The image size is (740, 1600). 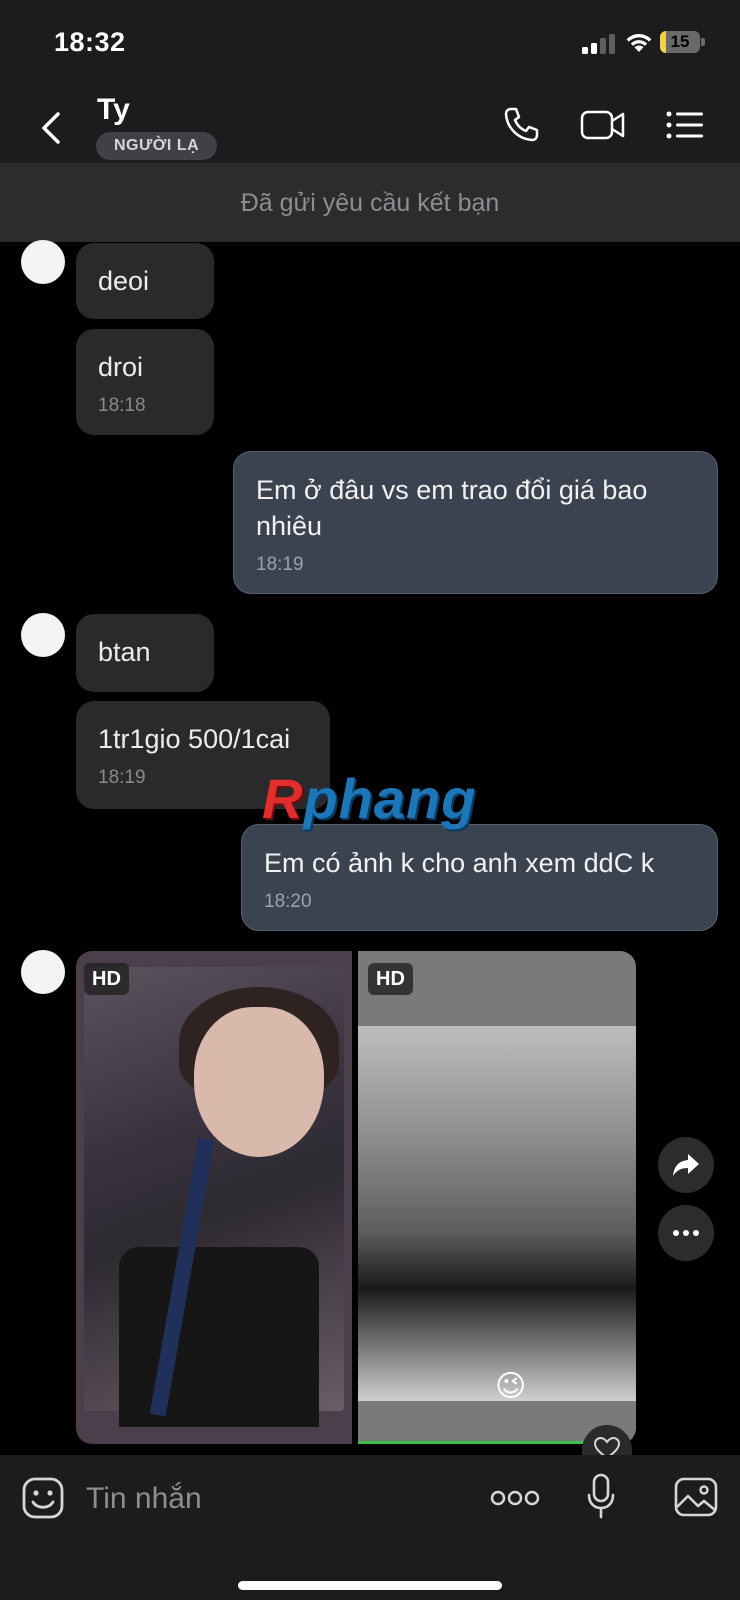 I want to click on more-icon, so click(x=515, y=1498).